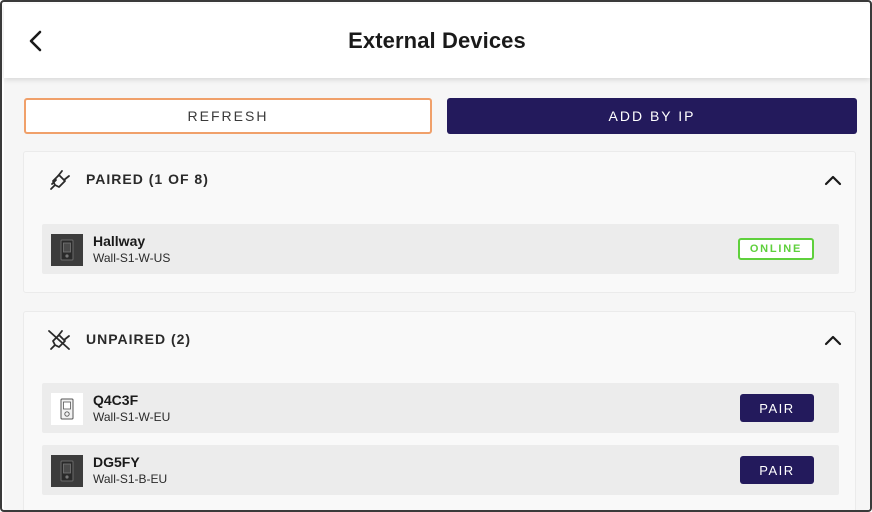 The image size is (872, 512). What do you see at coordinates (116, 462) in the screenshot?
I see `device-name: DG5FY` at bounding box center [116, 462].